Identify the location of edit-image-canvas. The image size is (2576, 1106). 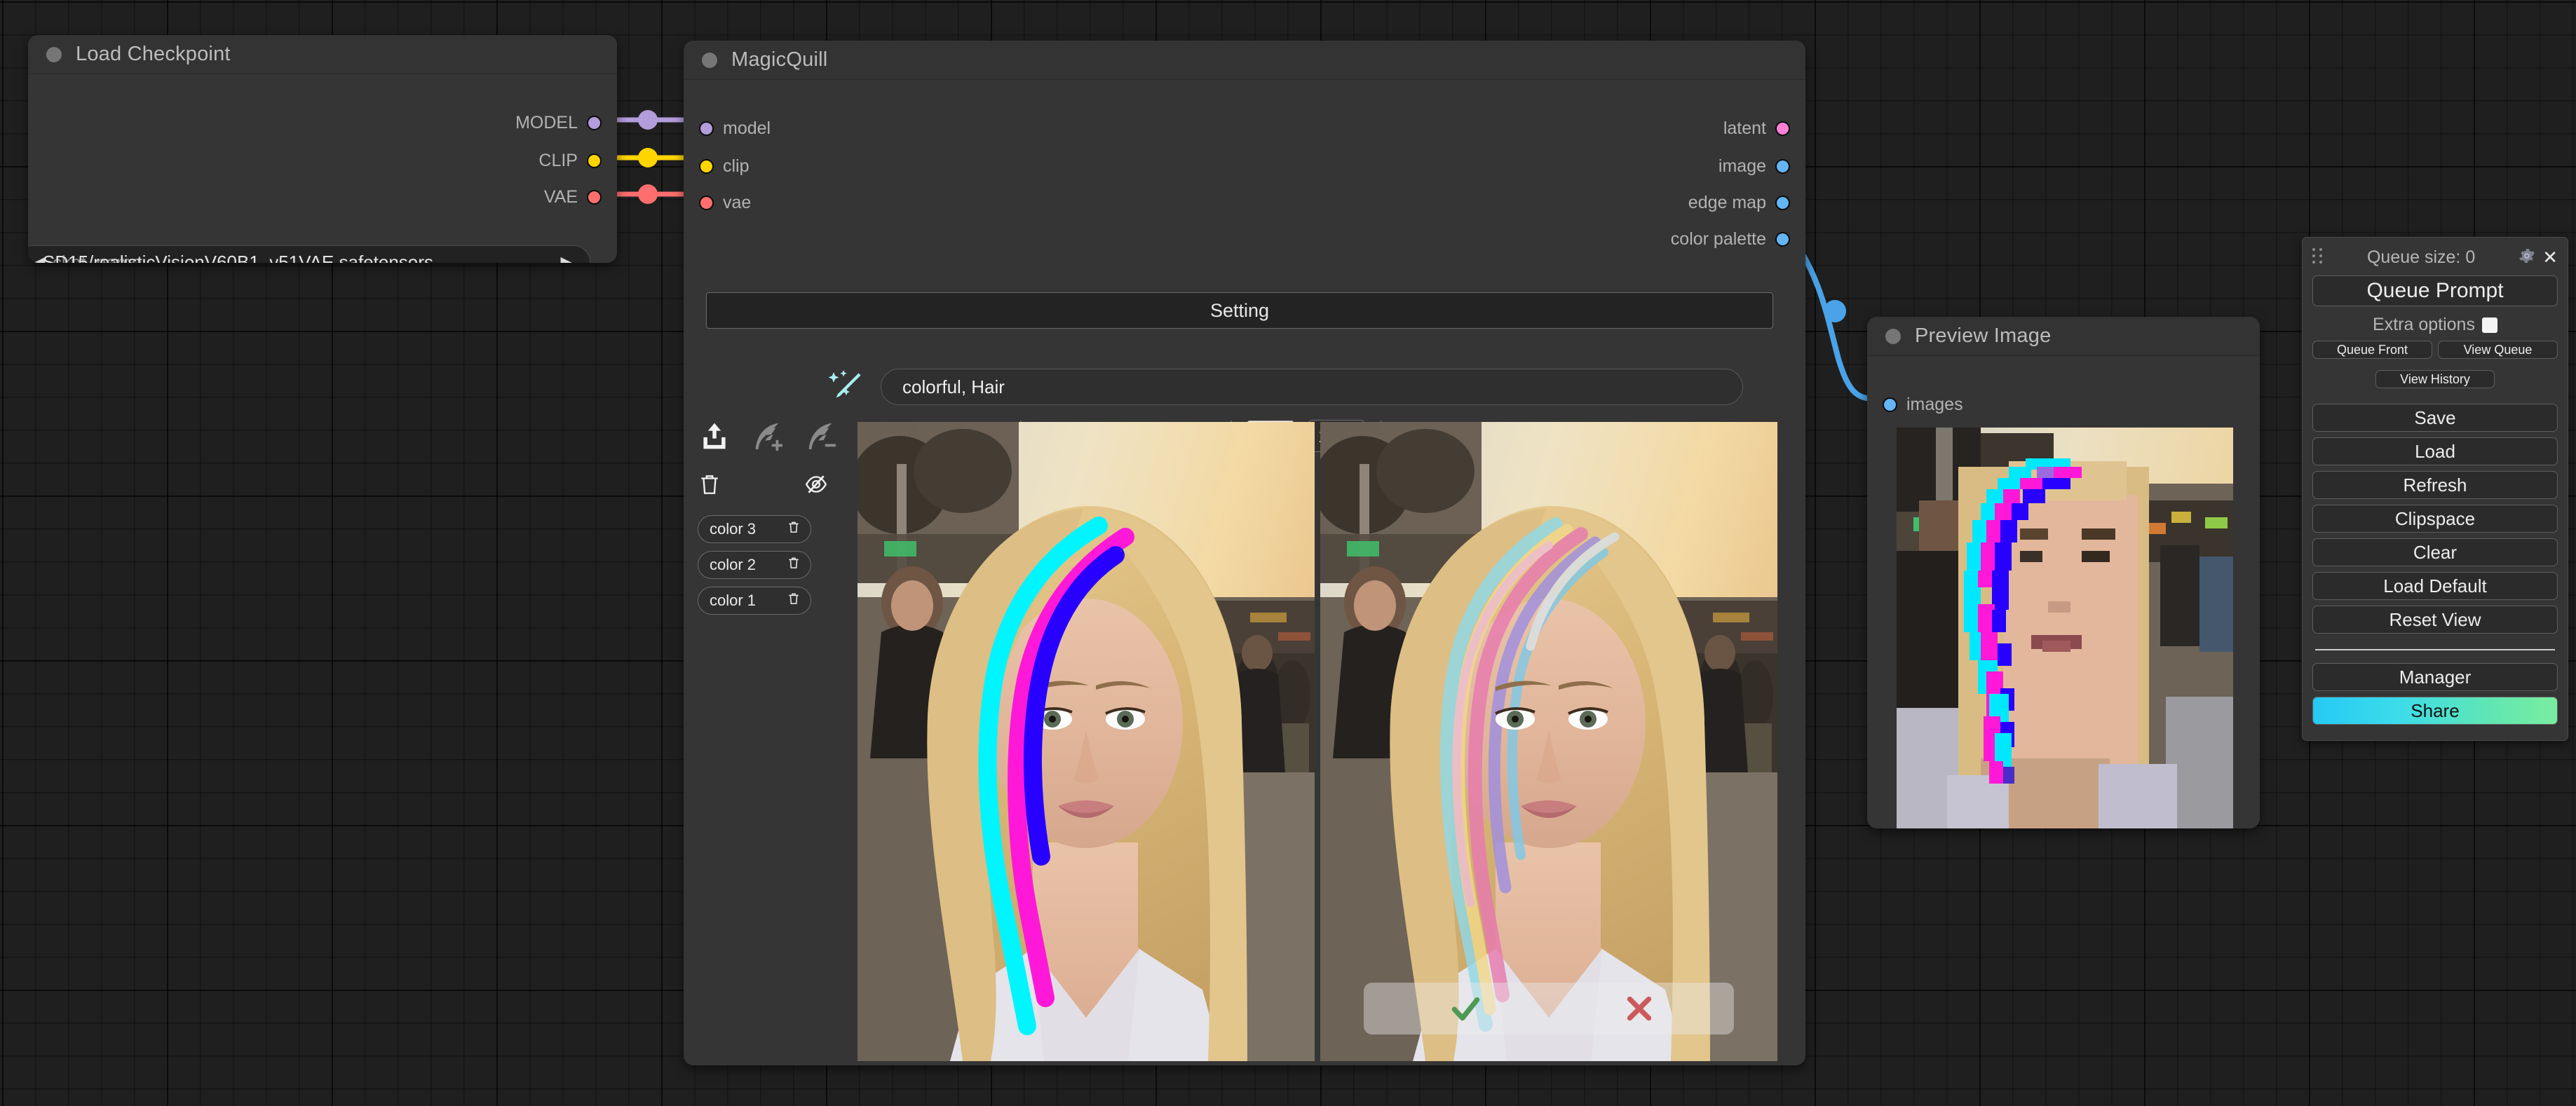
(1086, 742).